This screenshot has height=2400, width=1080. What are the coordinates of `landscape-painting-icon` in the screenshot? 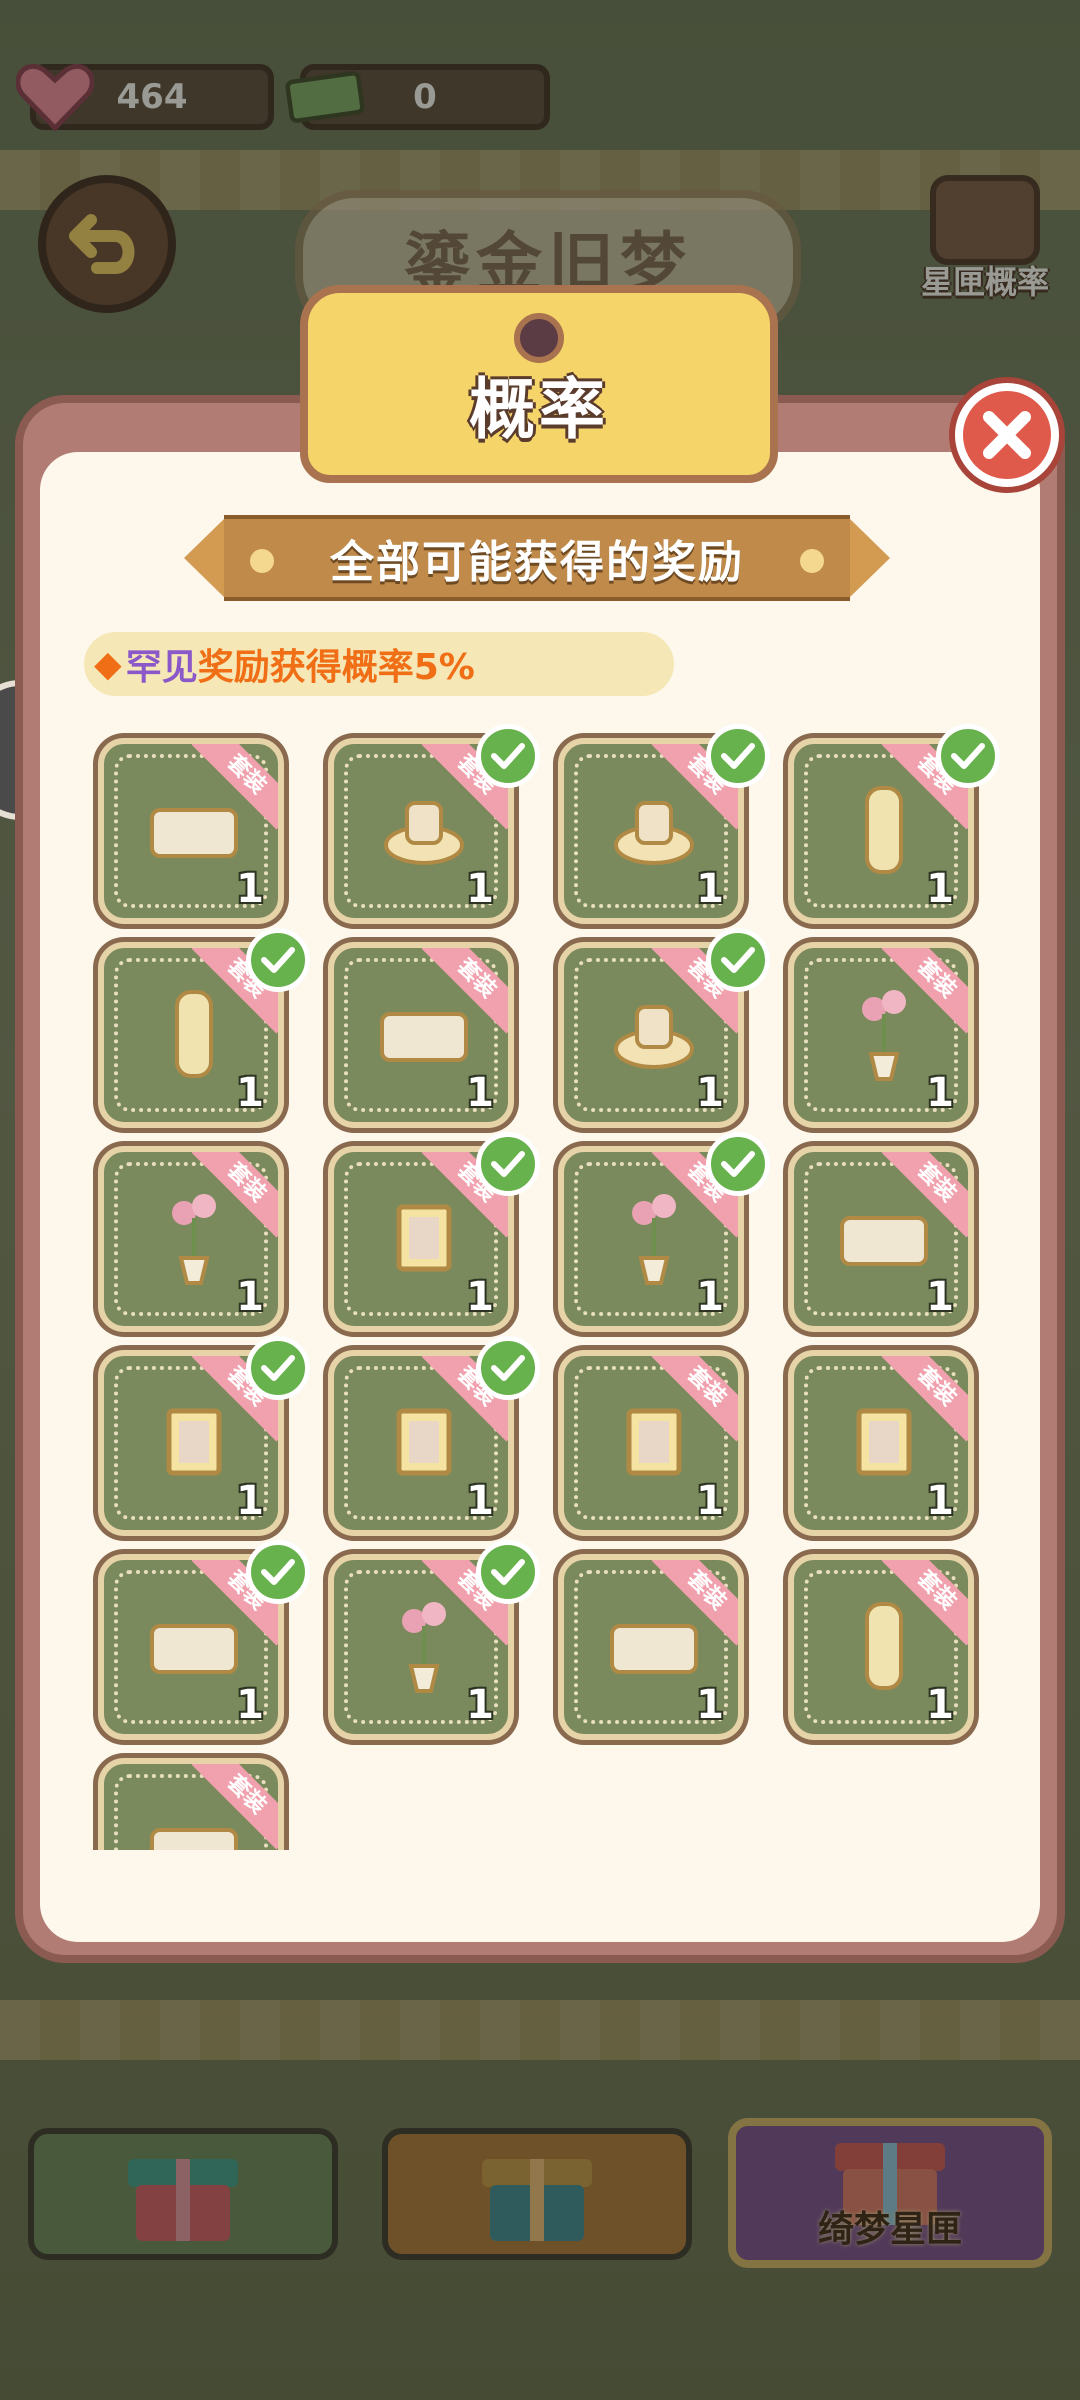 It's located at (884, 1442).